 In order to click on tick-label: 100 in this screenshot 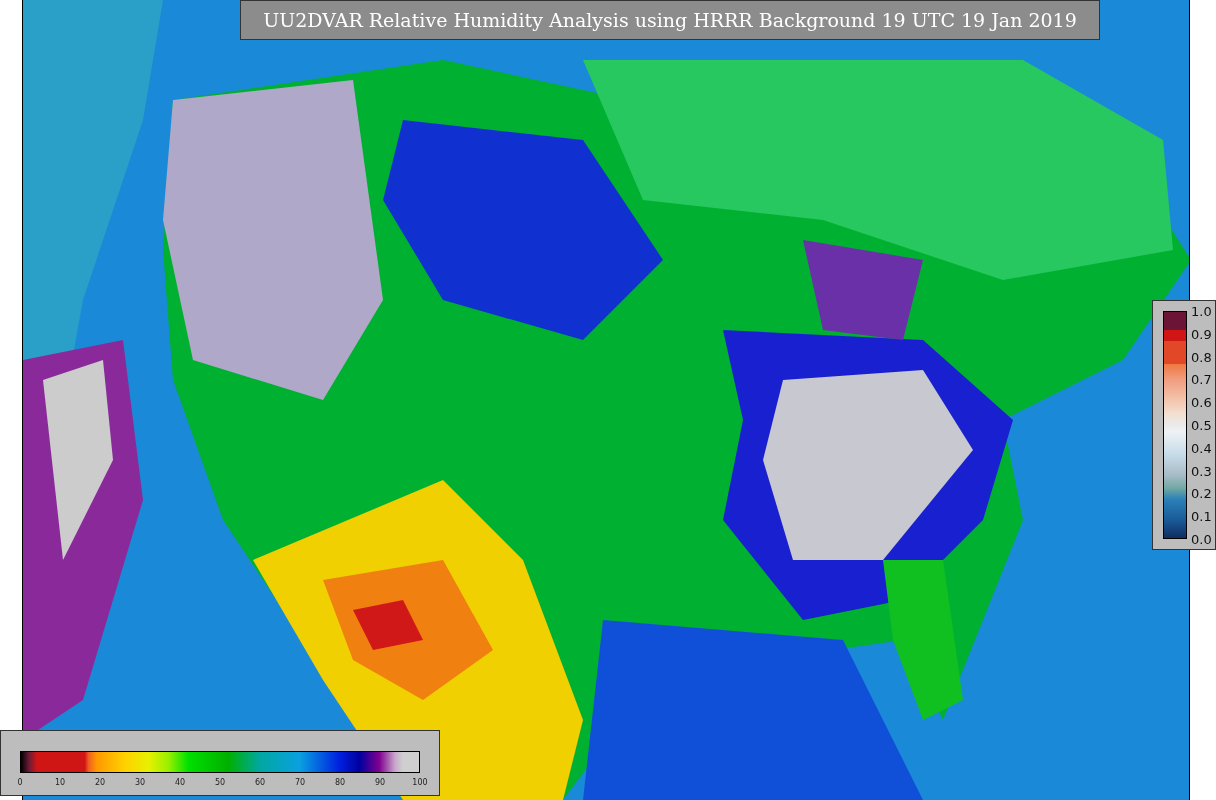, I will do `click(420, 782)`.